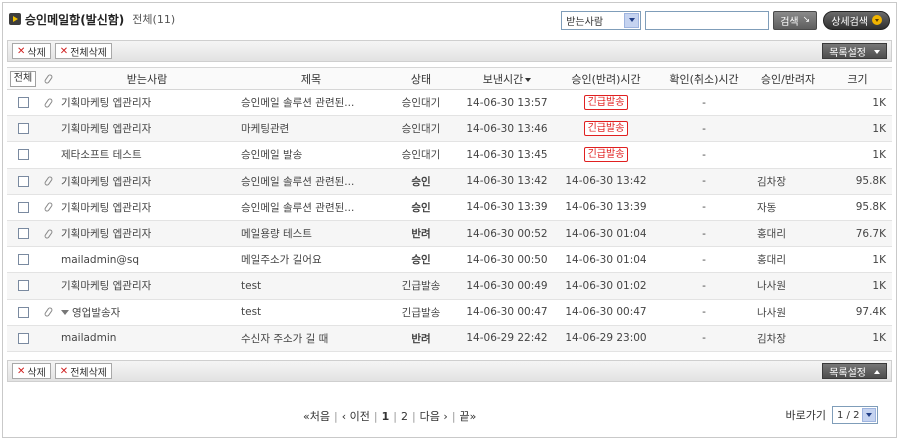 The image size is (900, 440). Describe the element at coordinates (704, 78) in the screenshot. I see `col-confirmed: 확인(취소)시간` at that location.